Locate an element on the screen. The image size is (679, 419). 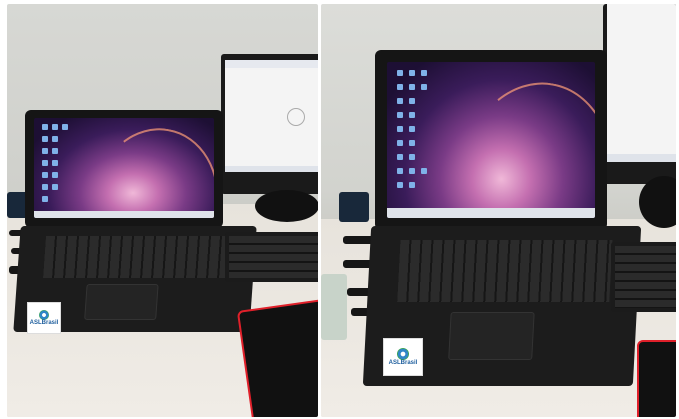
monitor-stand is located at coordinates (286, 206).